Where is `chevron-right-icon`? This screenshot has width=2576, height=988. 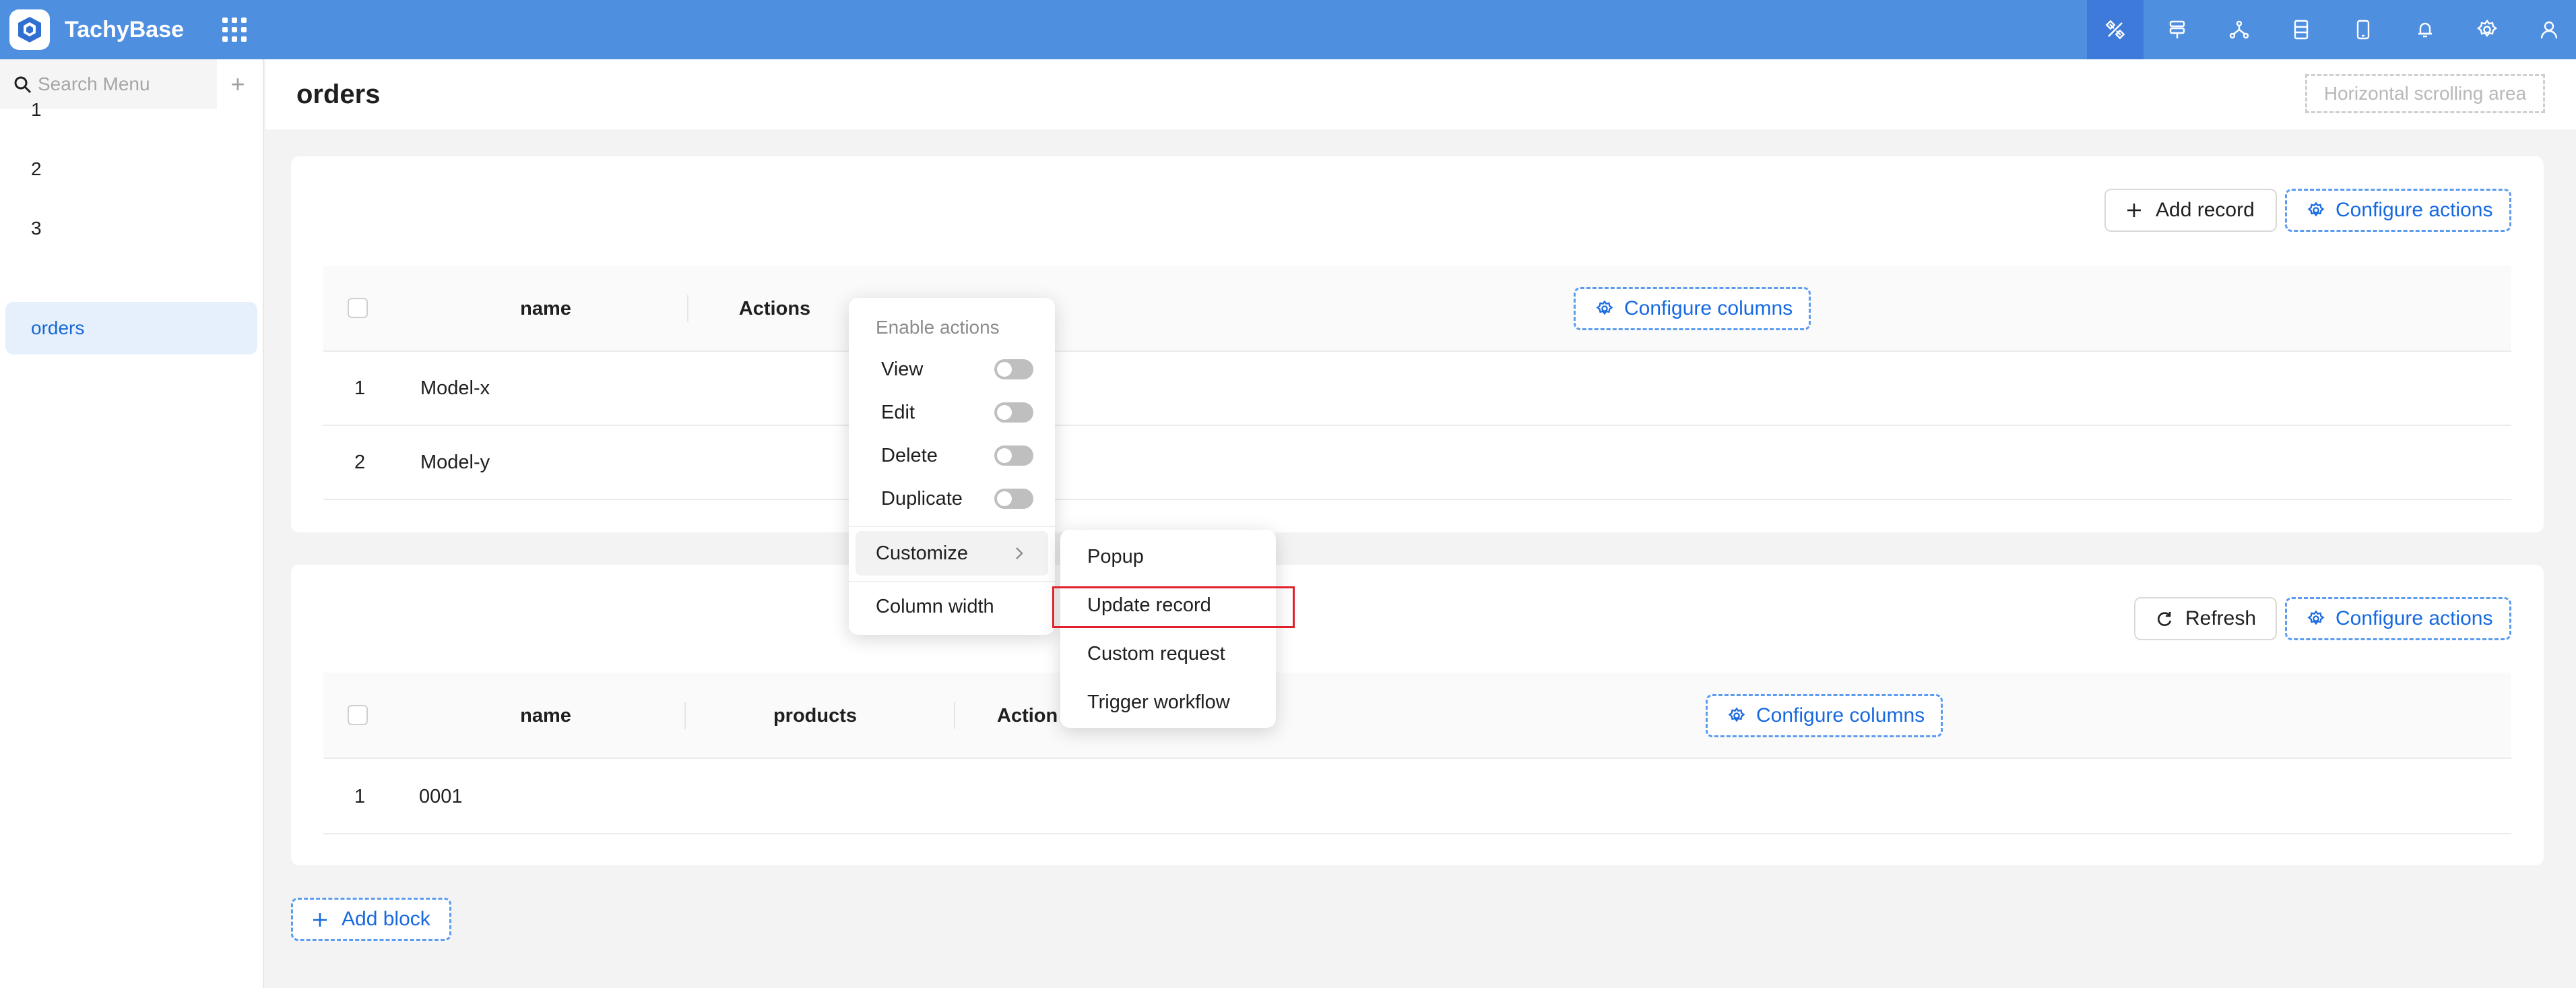
chevron-right-icon is located at coordinates (1020, 553).